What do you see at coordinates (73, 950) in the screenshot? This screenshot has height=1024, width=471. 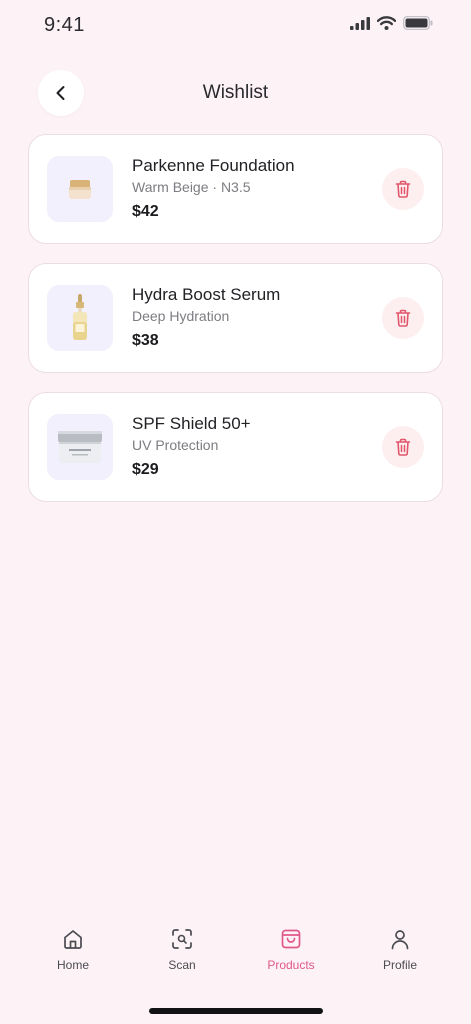 I see `tab-home: Home` at bounding box center [73, 950].